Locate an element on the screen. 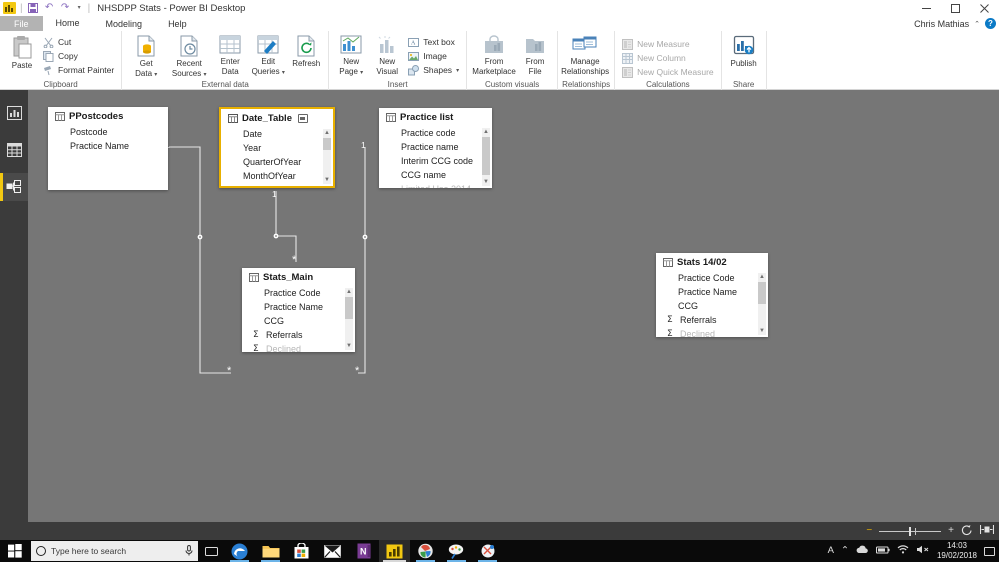 This screenshot has width=999, height=562. customize-qat-icon: ▾ is located at coordinates (79, 8).